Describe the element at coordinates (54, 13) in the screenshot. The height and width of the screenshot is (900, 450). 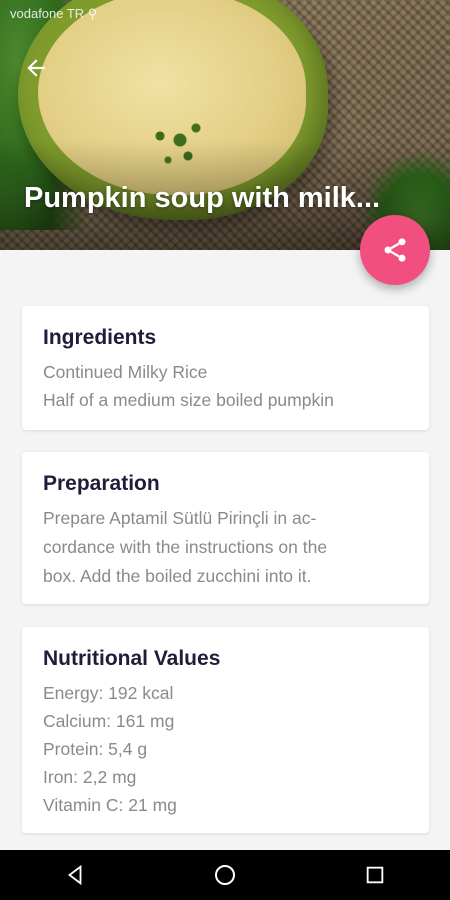
I see `carrier-label: vodafone TR ⚲` at that location.